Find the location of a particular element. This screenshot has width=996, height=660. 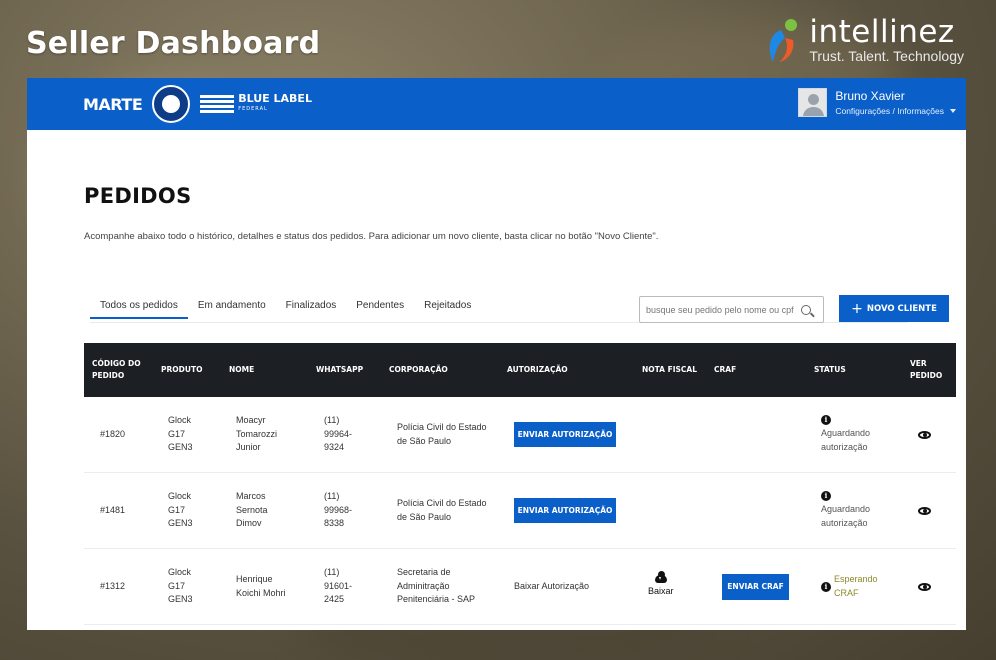

tab-pendentes: Pendentes is located at coordinates (380, 309).